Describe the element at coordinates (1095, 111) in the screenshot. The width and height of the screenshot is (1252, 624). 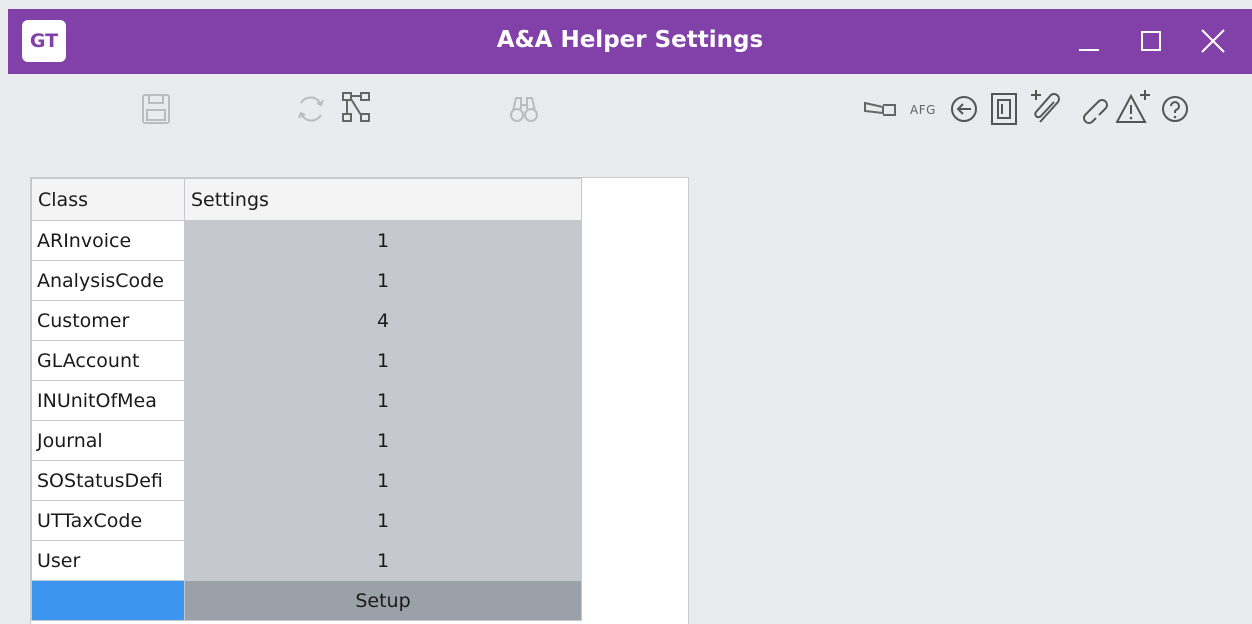
I see `link-icon` at that location.